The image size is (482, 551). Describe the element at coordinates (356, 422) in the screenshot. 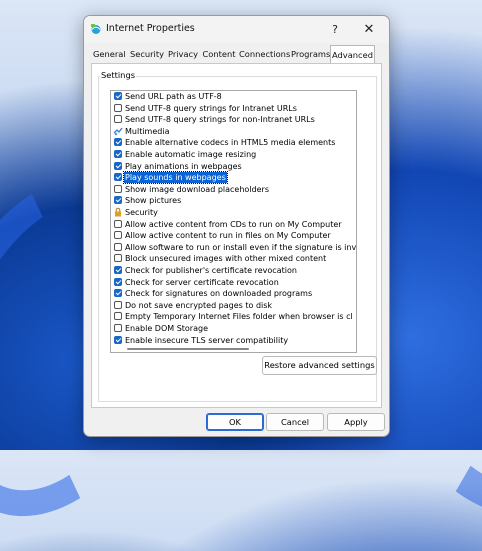

I see `apply-button: Apply` at that location.